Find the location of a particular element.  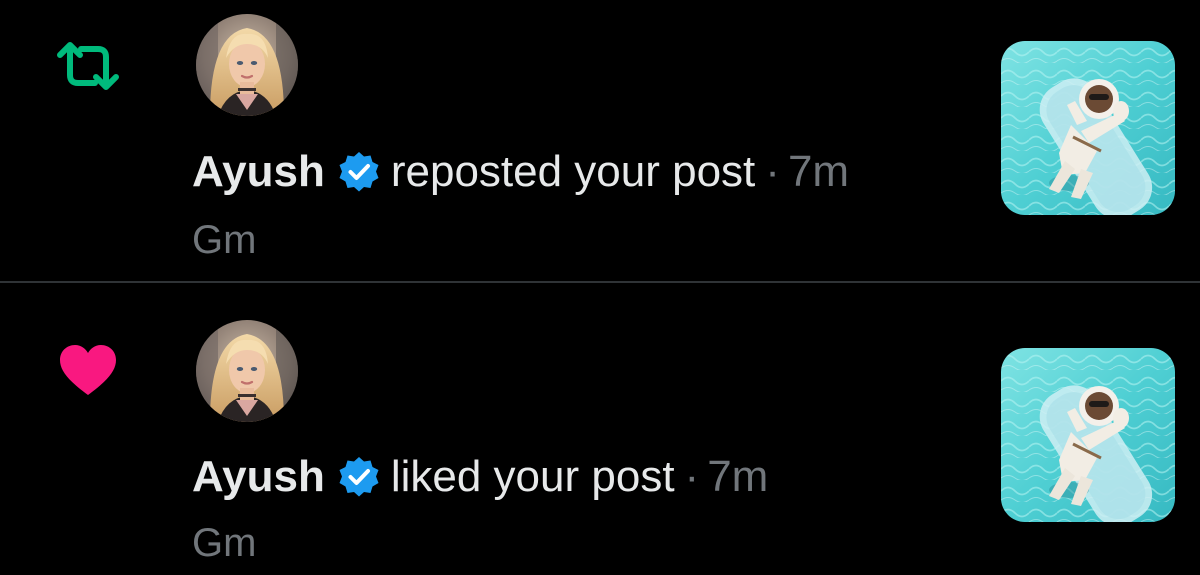

notification-text: Ayush reposted your post · 7m is located at coordinates (520, 172).